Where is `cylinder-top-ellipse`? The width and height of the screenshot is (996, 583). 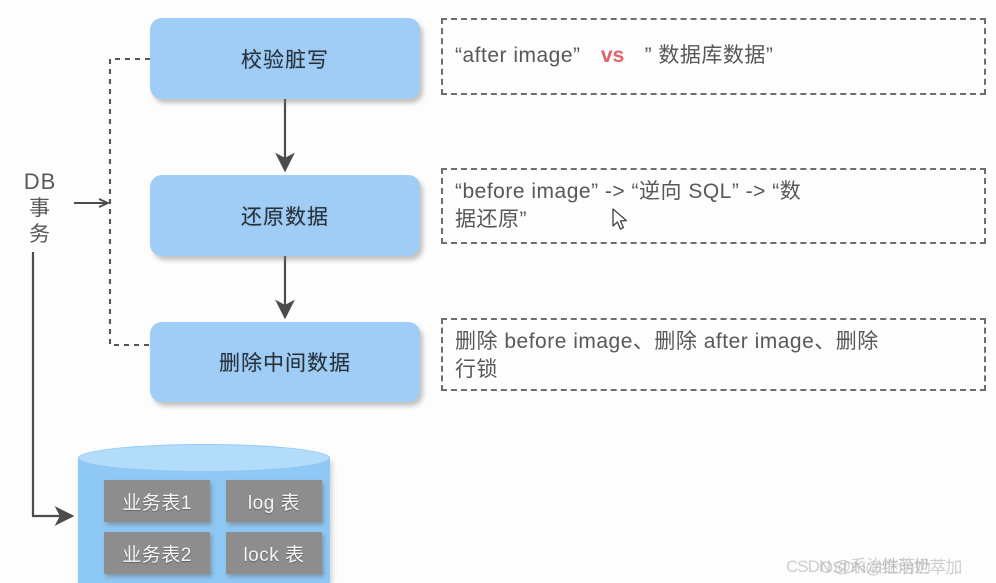 cylinder-top-ellipse is located at coordinates (204, 458).